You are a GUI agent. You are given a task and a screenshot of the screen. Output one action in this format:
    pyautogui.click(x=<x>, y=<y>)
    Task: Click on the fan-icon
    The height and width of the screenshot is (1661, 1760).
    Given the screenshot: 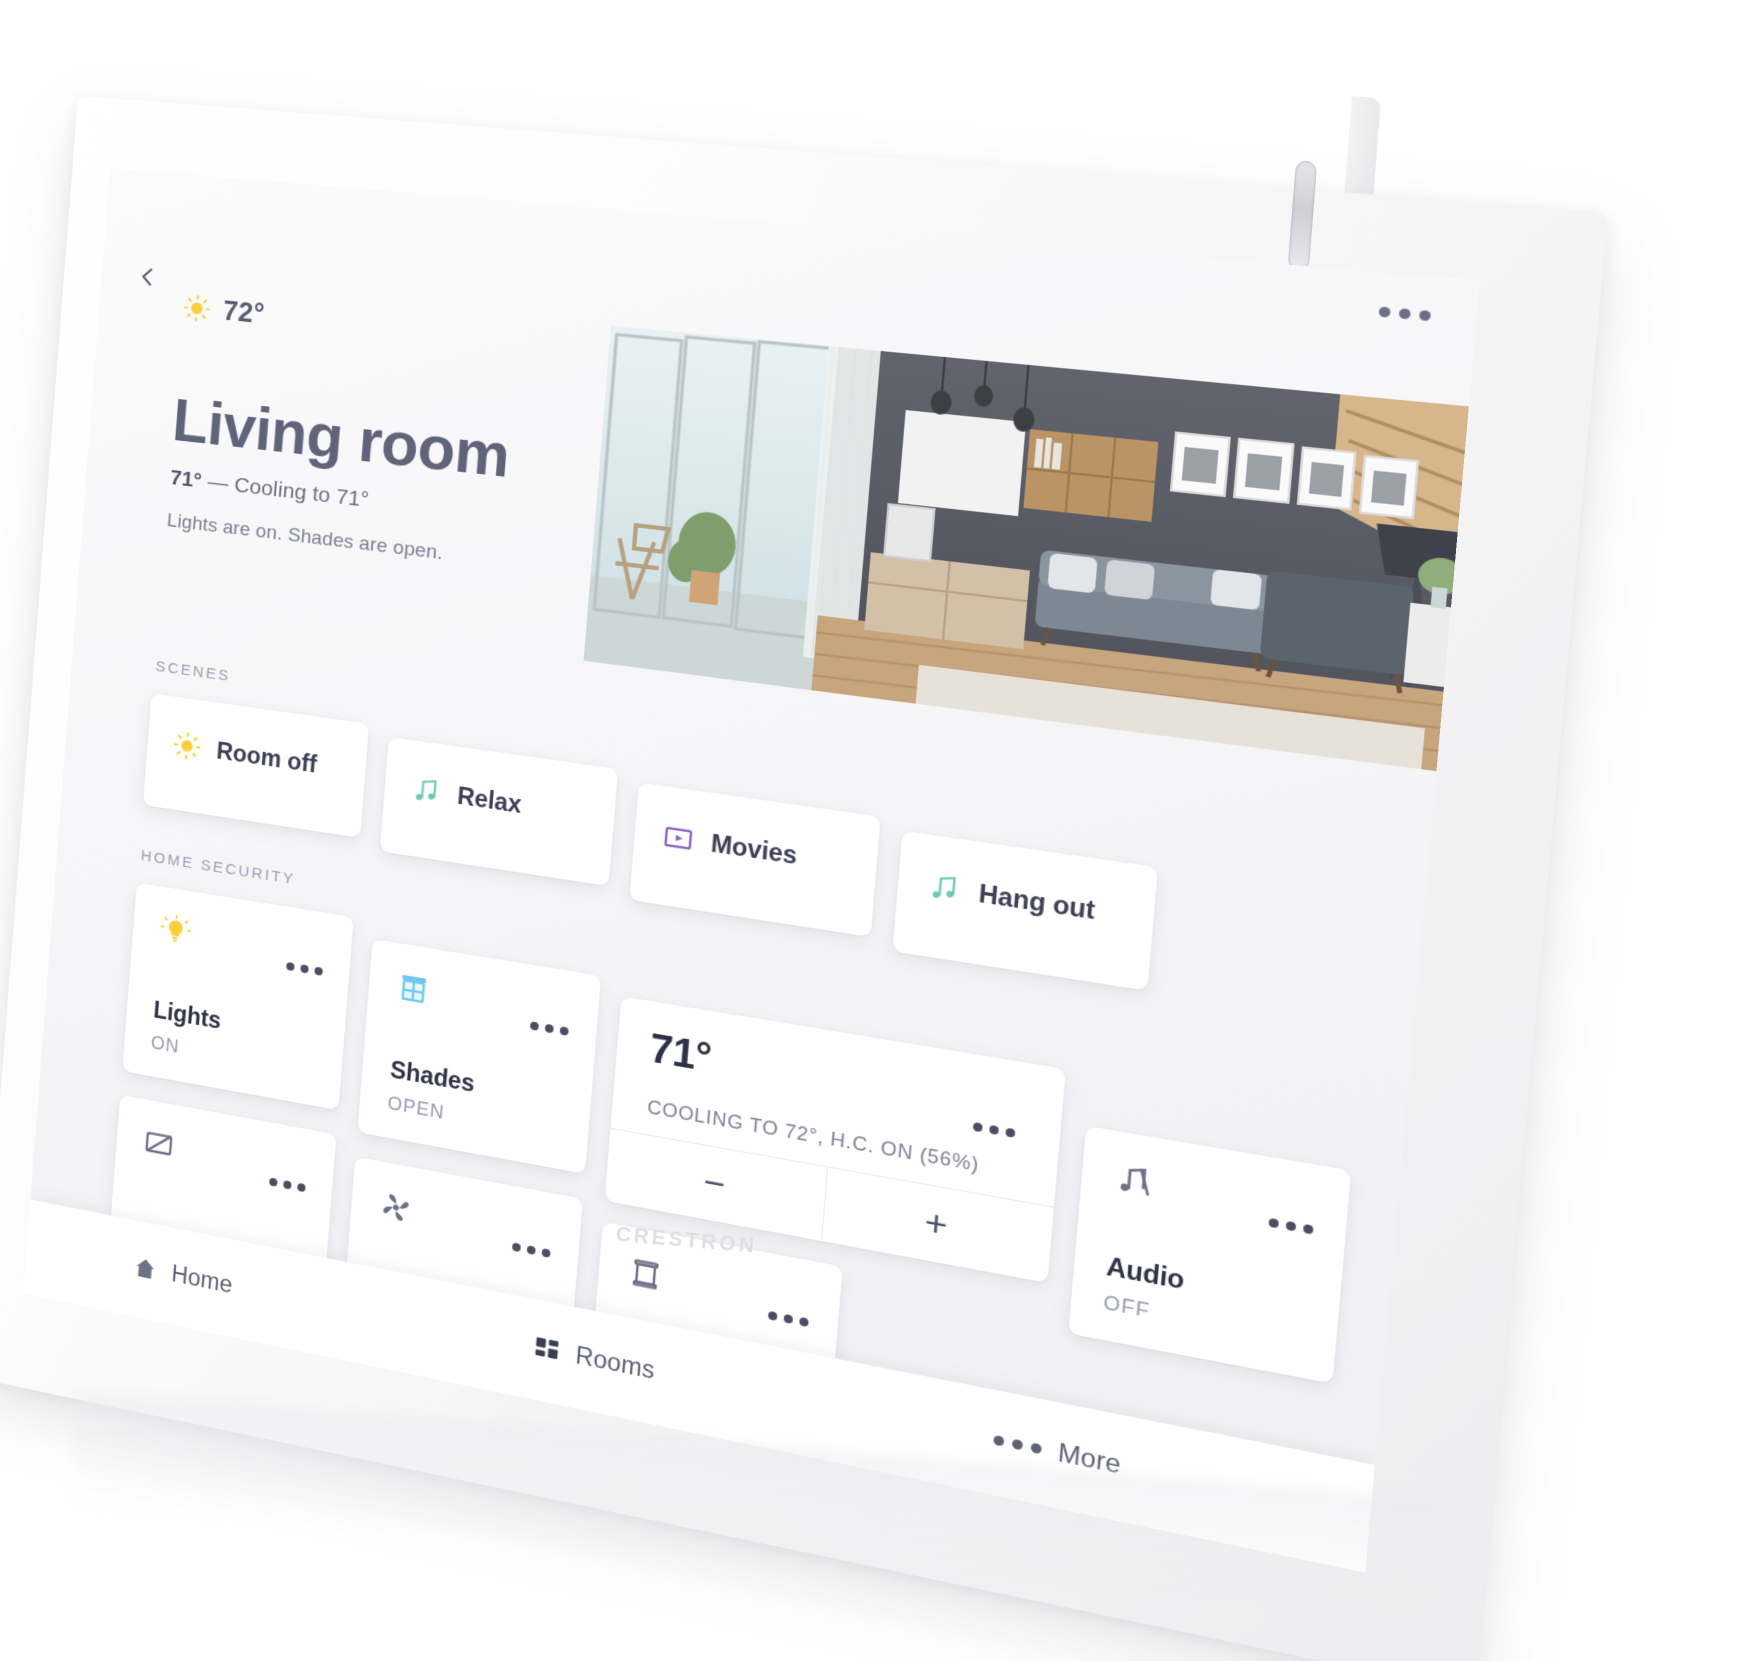 What is the action you would take?
    pyautogui.click(x=396, y=1207)
    